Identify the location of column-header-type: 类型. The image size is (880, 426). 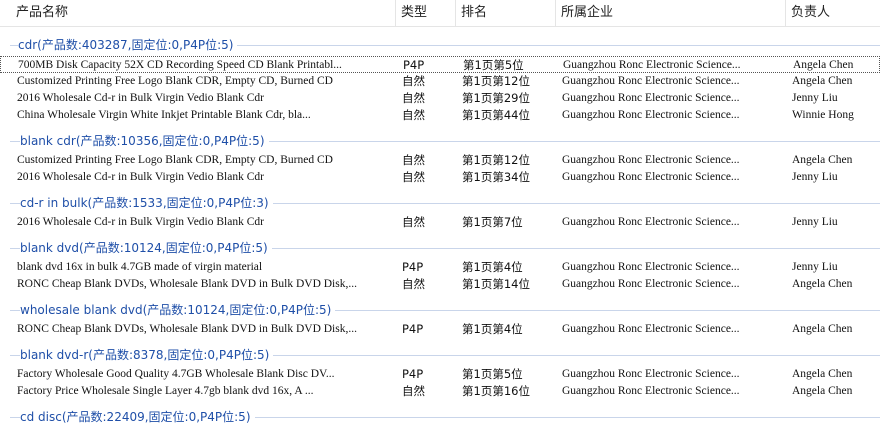
(425, 13).